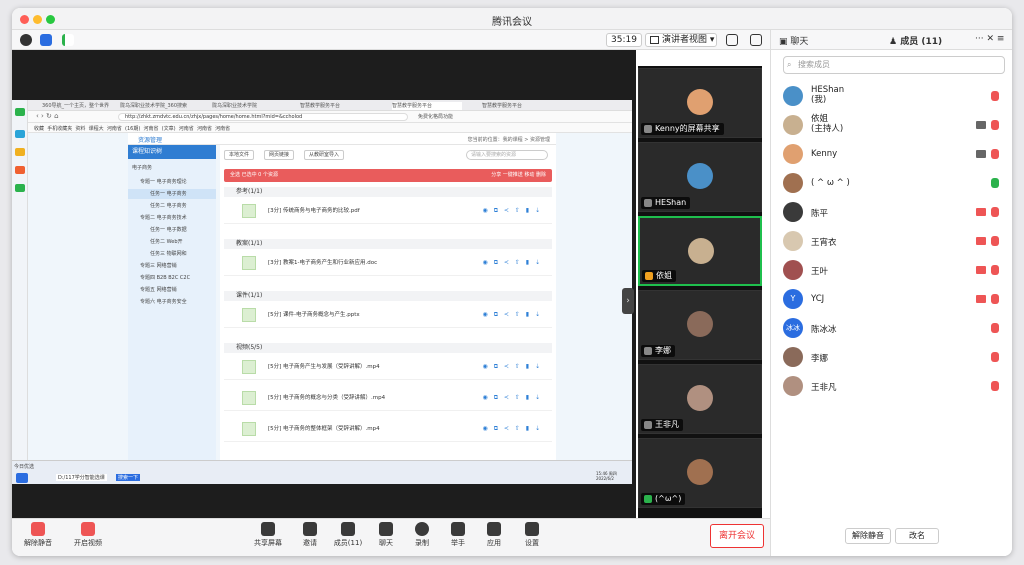 The height and width of the screenshot is (565, 1024). Describe the element at coordinates (894, 96) in the screenshot. I see `member-row: HEShan (我)` at that location.